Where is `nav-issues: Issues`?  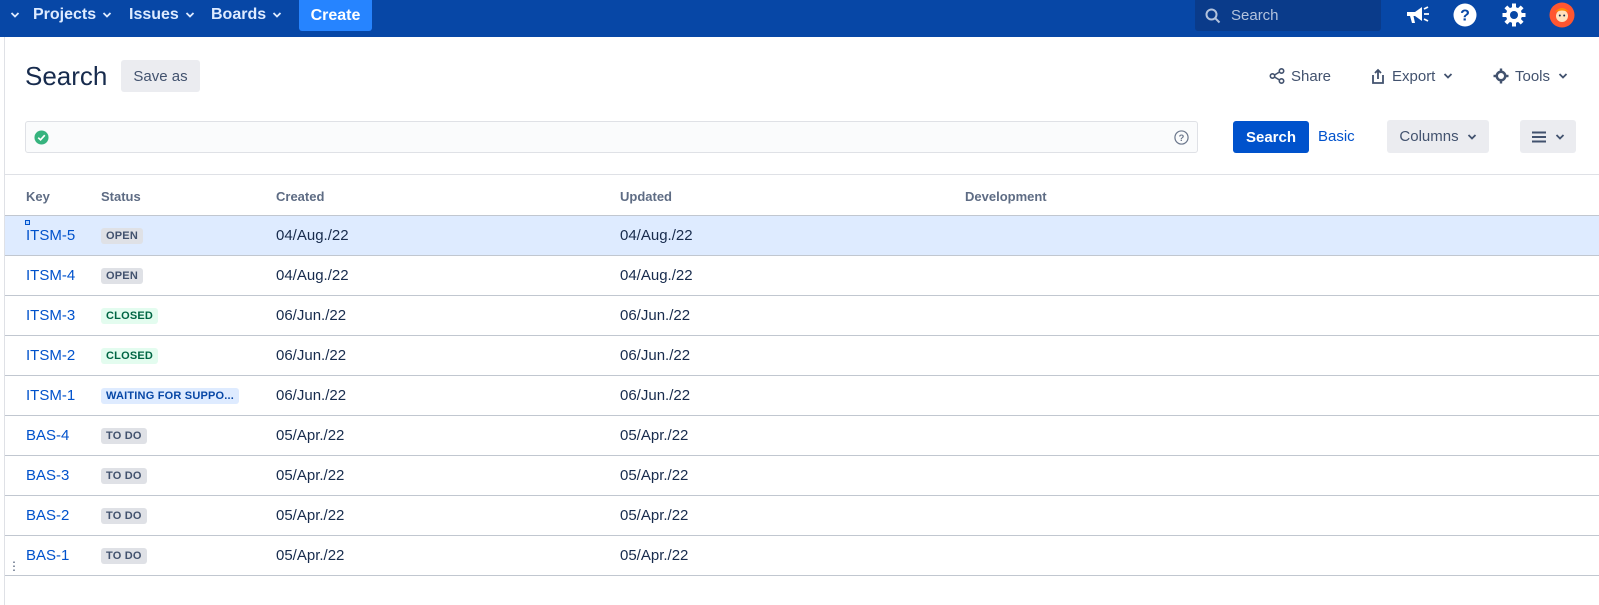
nav-issues: Issues is located at coordinates (162, 15).